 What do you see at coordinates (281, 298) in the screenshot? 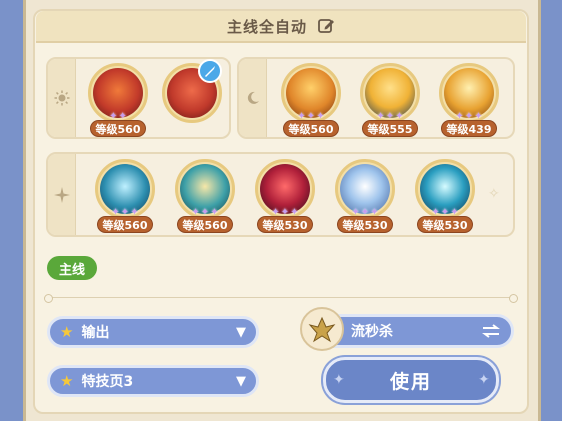
I see `section-divider` at bounding box center [281, 298].